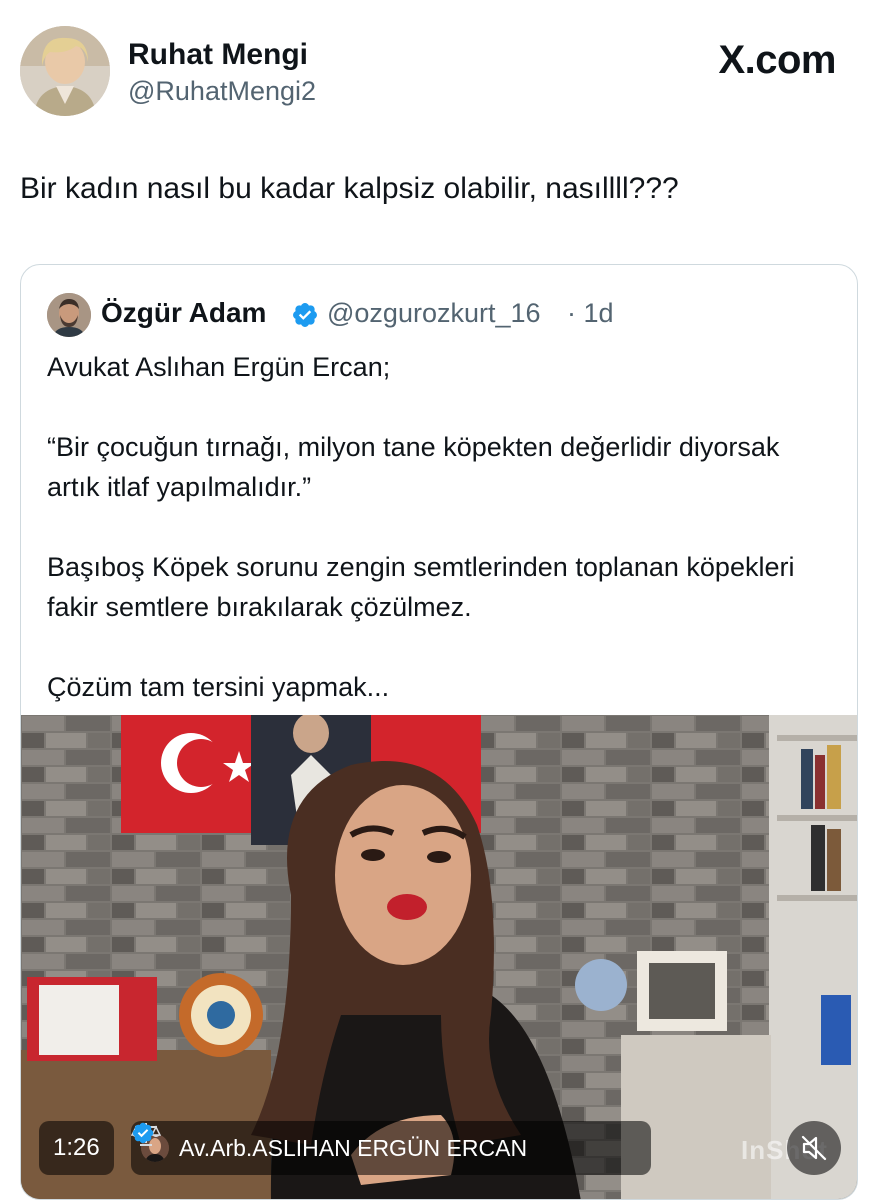 The height and width of the screenshot is (1200, 878). I want to click on video-channel-badge: Av.Arb.ASLIHAN ERGÜN ERCAN, so click(391, 1148).